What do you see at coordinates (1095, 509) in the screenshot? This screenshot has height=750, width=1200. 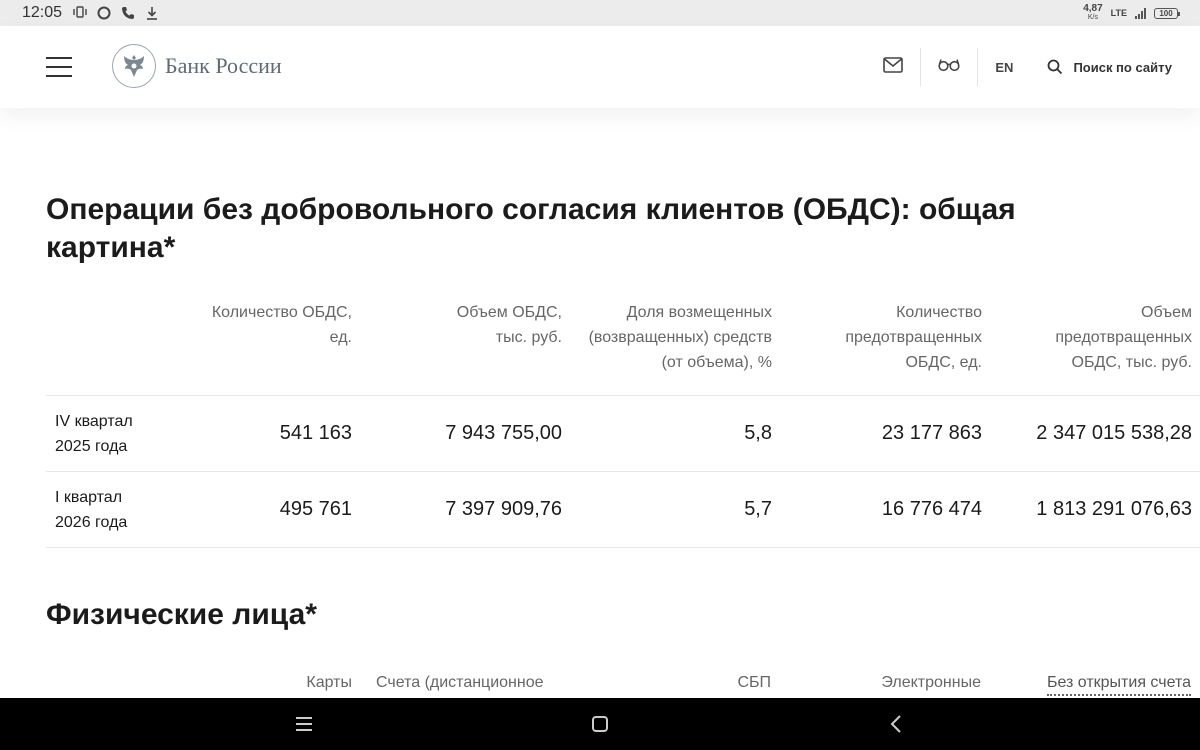 I see `table-cell: 1 813 291 076,63` at bounding box center [1095, 509].